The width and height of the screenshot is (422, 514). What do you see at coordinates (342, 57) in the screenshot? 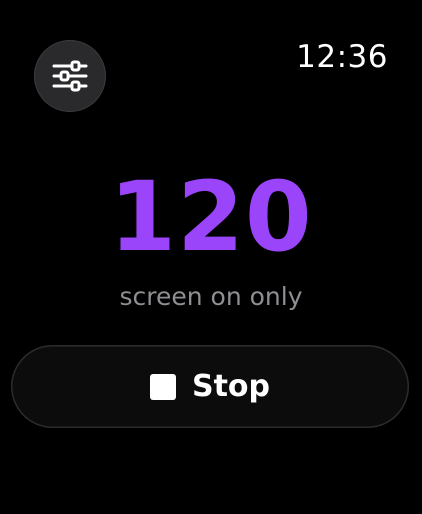
I see `status-time: 12:36` at bounding box center [342, 57].